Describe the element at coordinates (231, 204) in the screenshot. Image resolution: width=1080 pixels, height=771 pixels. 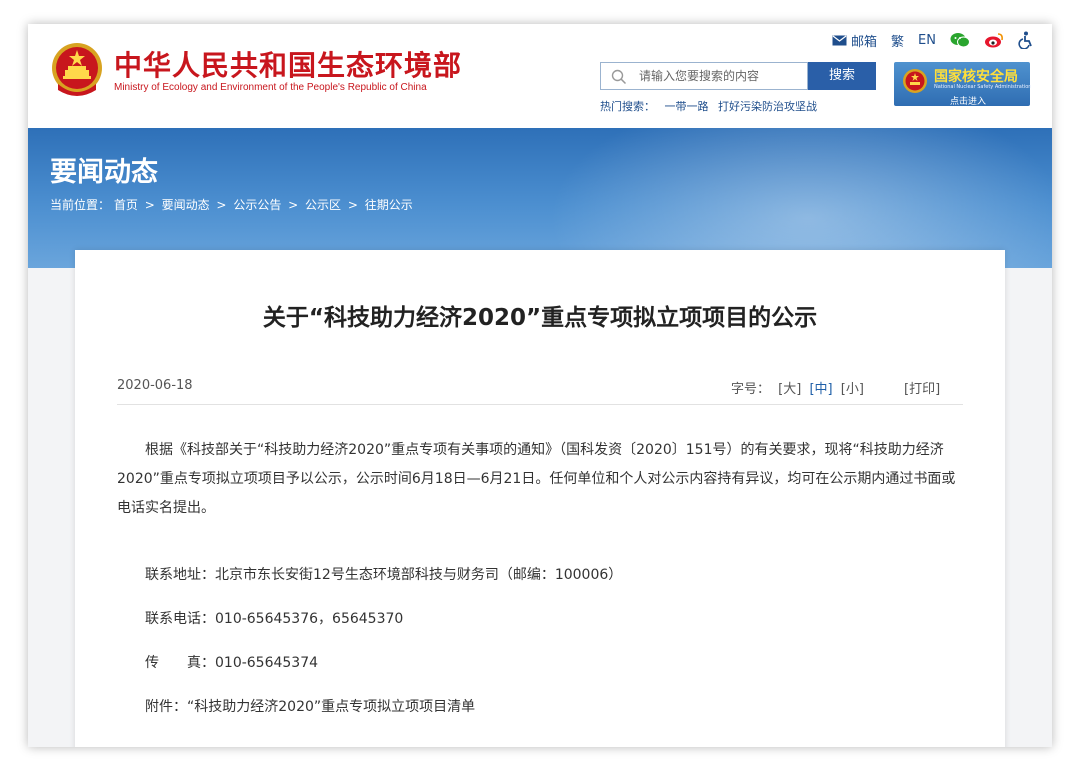
I see `breadcrumb: 当前位置： 首页 > 要闻动态 > 公示公告 > 公示区 > 往期公示` at that location.